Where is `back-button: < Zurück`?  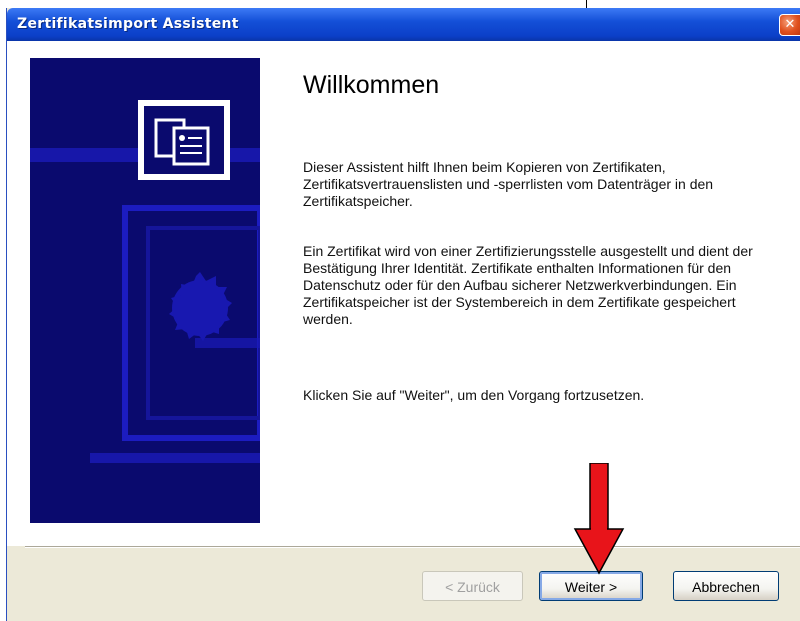 back-button: < Zurück is located at coordinates (472, 586).